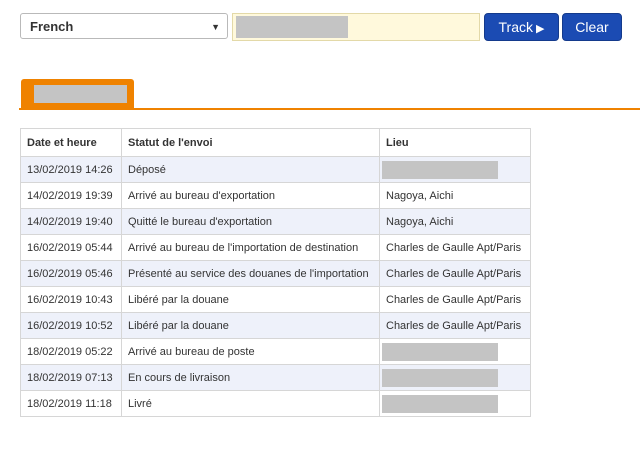  I want to click on clear-button-label: Clear, so click(592, 27).